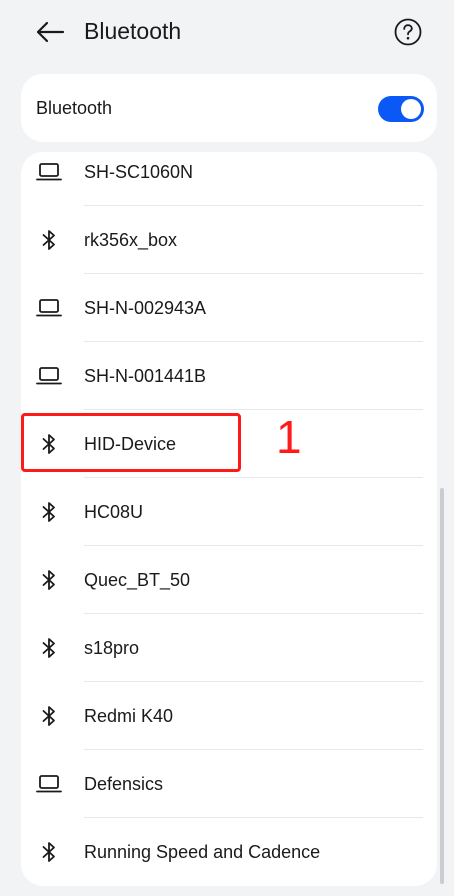  I want to click on question-circle-icon, so click(408, 32).